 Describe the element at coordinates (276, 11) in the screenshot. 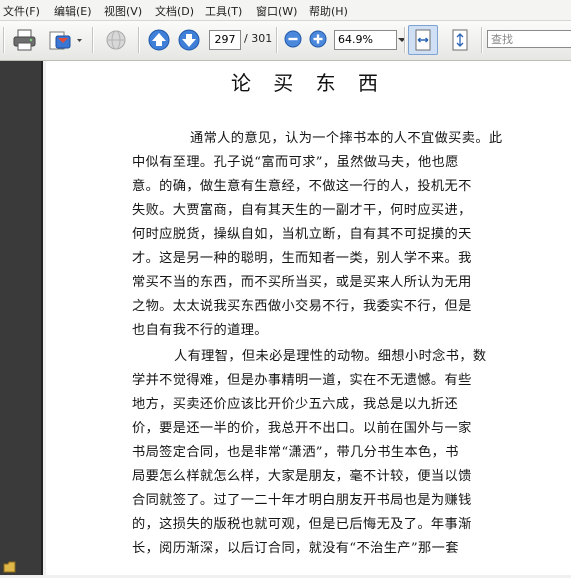

I see `menu-window: 窗口(W)` at that location.